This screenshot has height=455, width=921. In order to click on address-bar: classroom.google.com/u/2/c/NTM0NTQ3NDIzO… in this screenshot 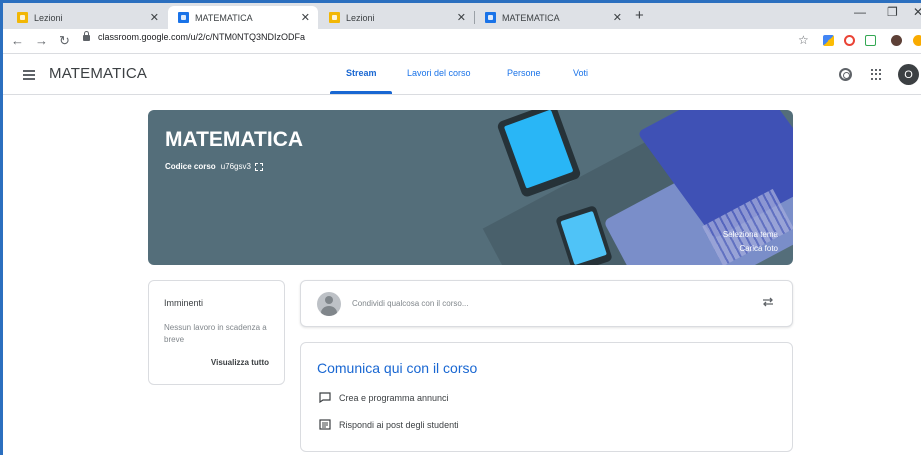, I will do `click(194, 36)`.